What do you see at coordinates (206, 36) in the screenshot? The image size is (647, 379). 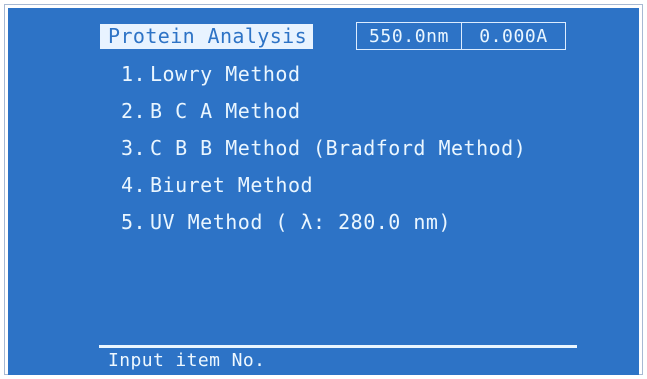 I see `page-title: Protein Analysis` at bounding box center [206, 36].